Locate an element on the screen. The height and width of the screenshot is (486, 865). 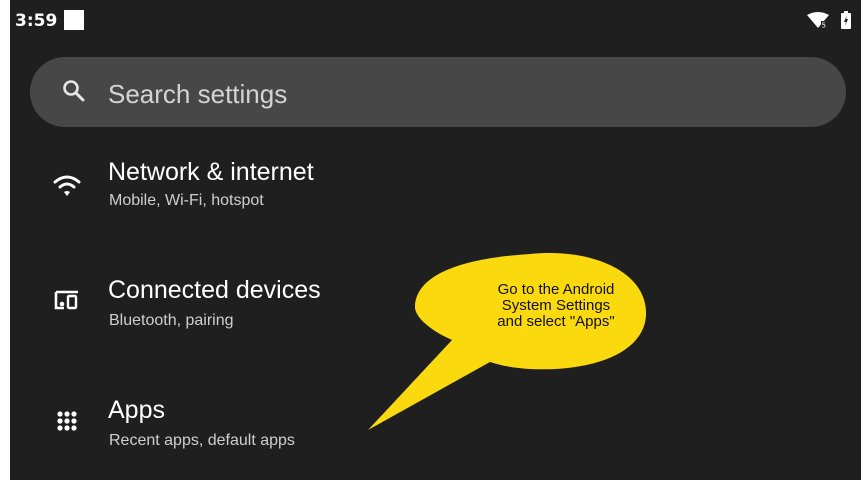
settings-item-title: Apps is located at coordinates (136, 410).